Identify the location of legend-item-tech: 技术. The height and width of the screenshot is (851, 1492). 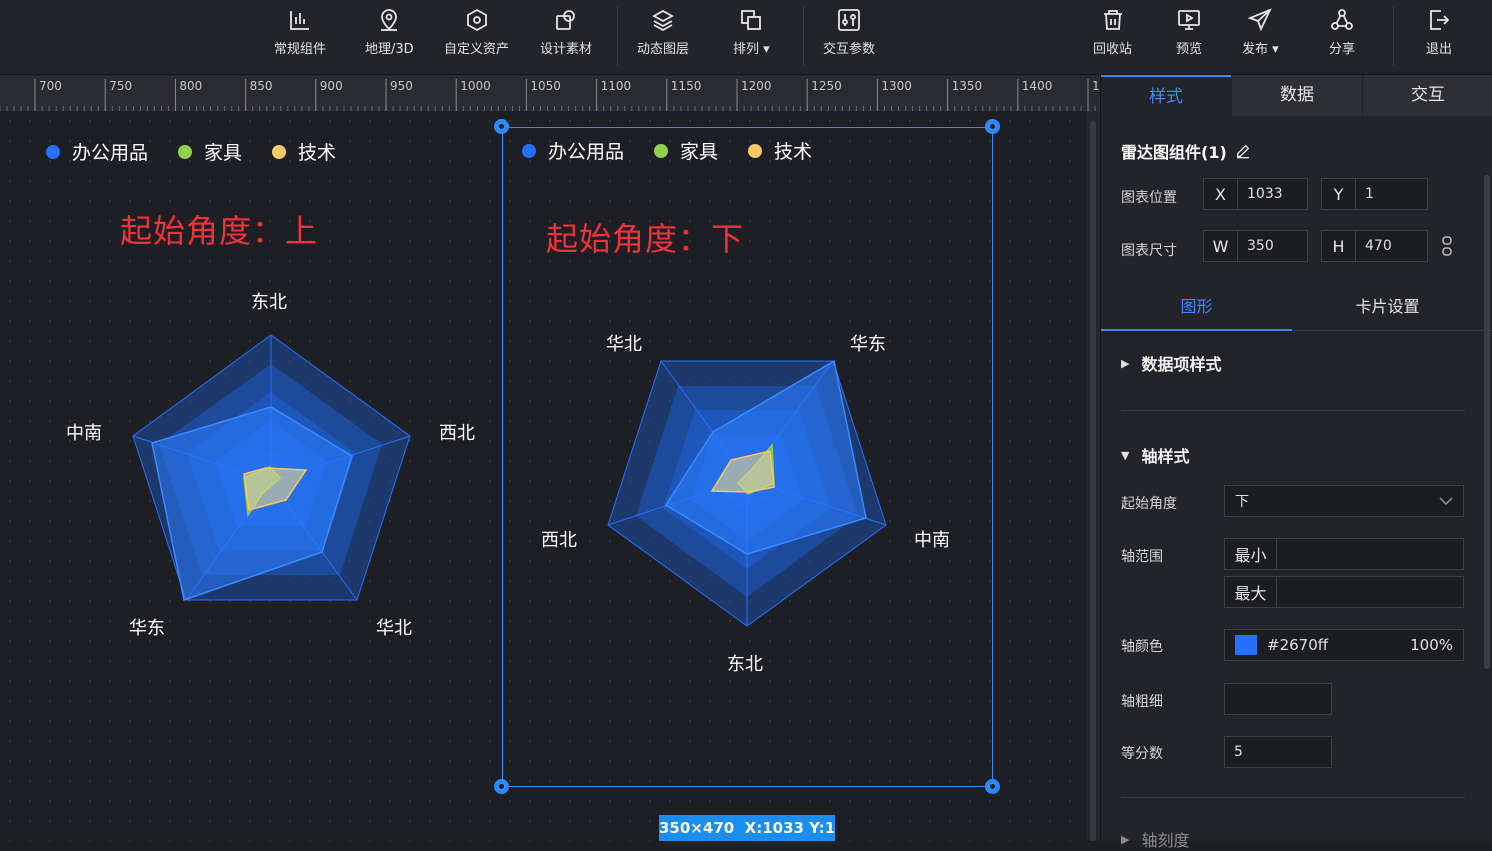
(304, 151).